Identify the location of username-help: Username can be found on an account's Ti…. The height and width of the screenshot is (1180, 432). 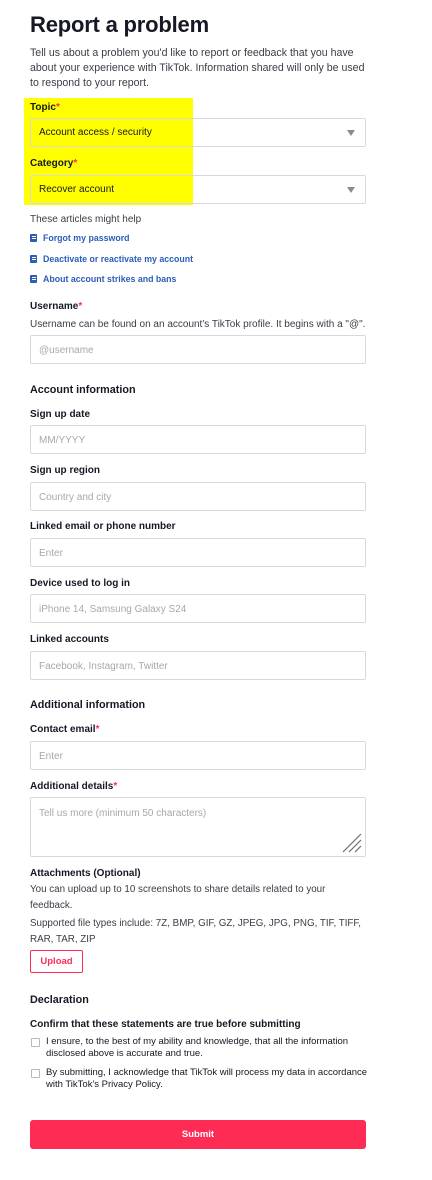
(198, 324).